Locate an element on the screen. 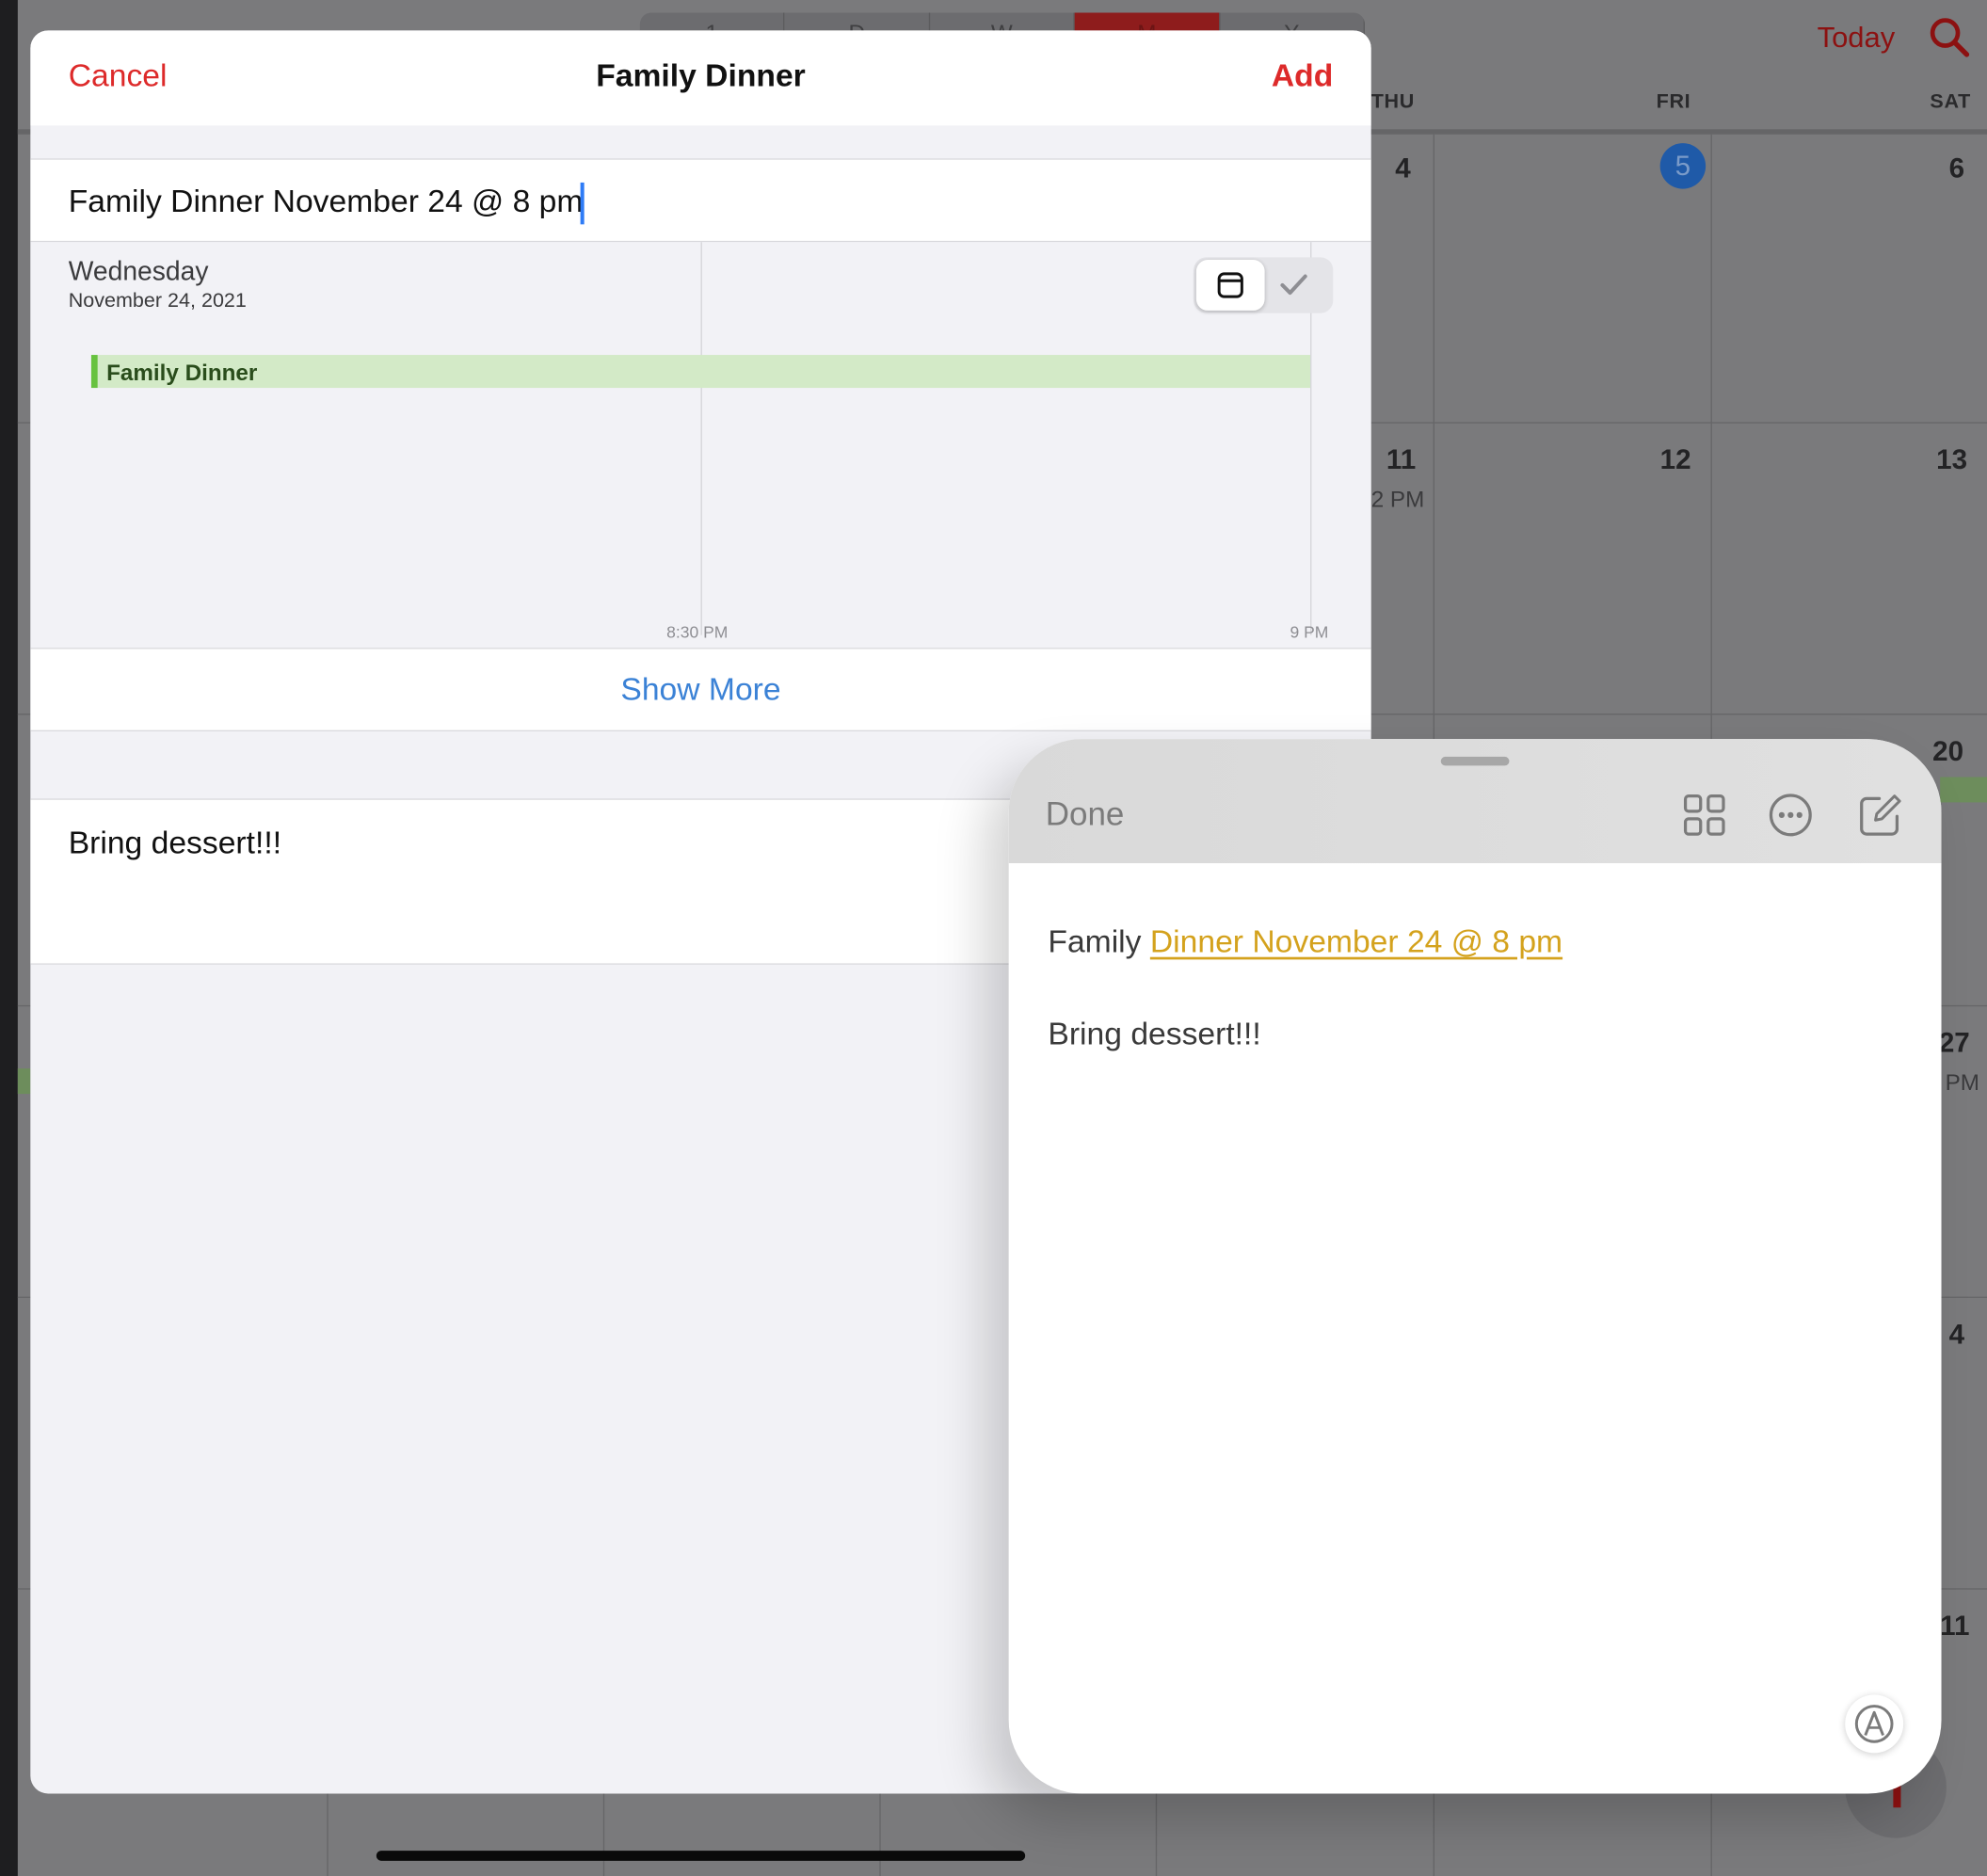 The width and height of the screenshot is (1987, 1876). notes-text: Bring dessert!!! is located at coordinates (175, 843).